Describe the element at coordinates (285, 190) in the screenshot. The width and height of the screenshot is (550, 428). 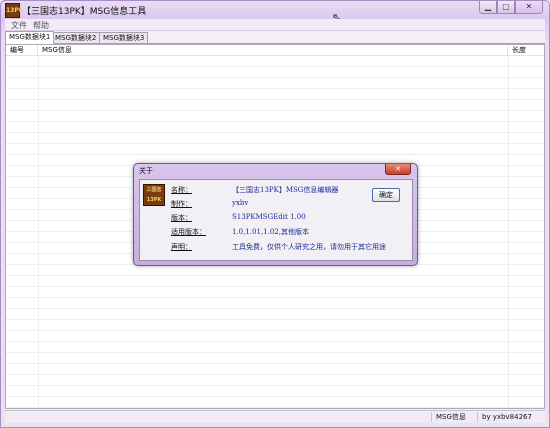
I see `value-name: 【三国志13PK】MSG信息编辑器` at that location.